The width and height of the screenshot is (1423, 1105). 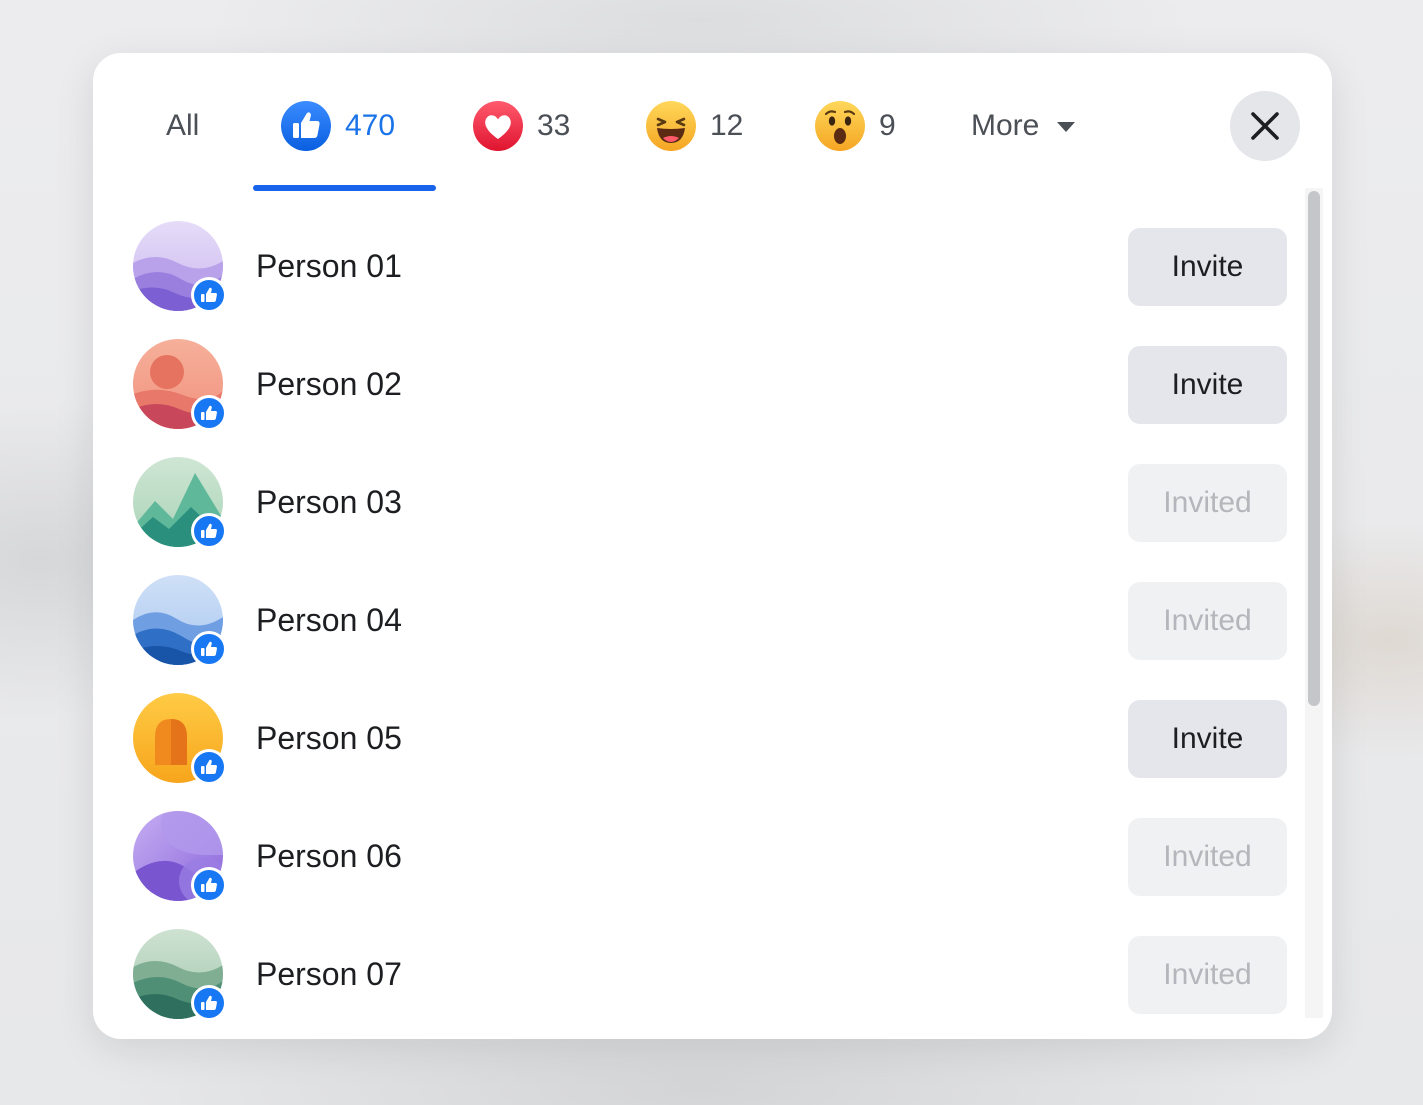 What do you see at coordinates (710, 621) in the screenshot?
I see `list-item: Person 04 Invited` at bounding box center [710, 621].